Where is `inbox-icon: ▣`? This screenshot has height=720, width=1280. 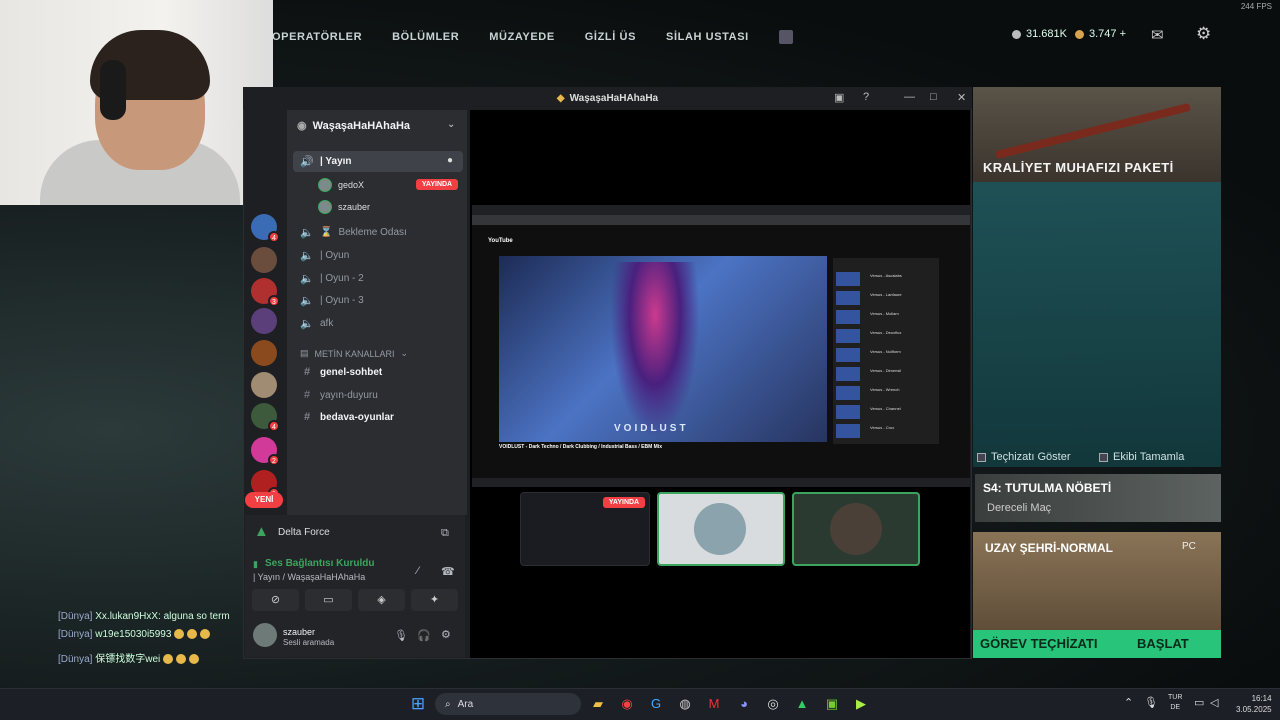
inbox-icon: ▣ is located at coordinates (839, 97).